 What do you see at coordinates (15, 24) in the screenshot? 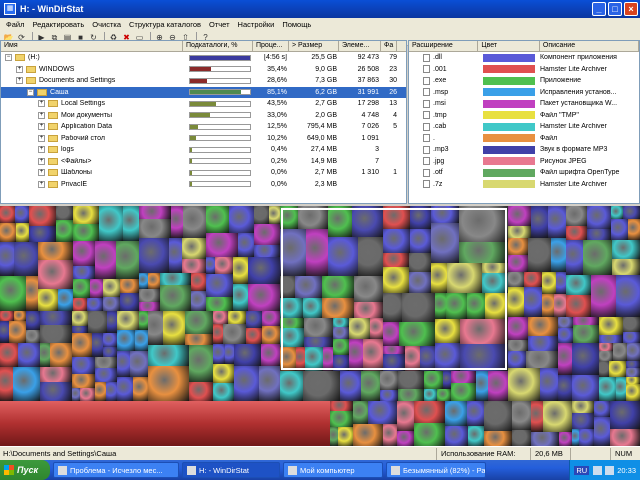
I see `menu-file: Файл` at bounding box center [15, 24].